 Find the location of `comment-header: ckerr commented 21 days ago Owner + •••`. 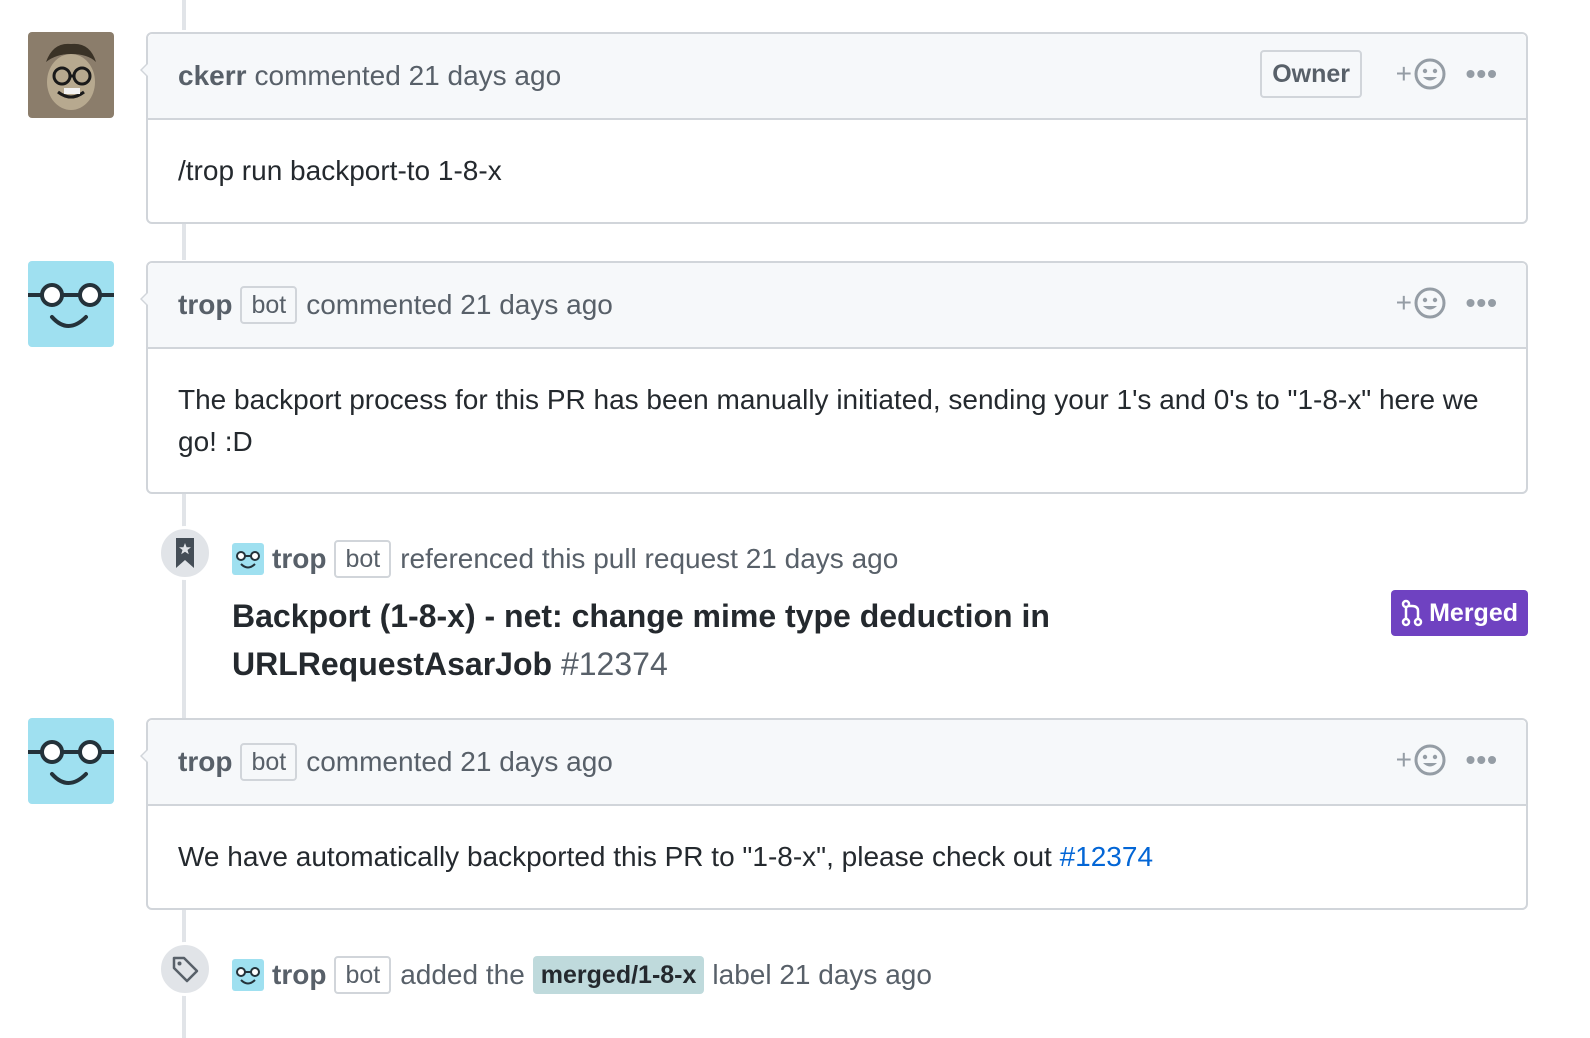

comment-header: ckerr commented 21 days ago Owner + ••• is located at coordinates (837, 77).